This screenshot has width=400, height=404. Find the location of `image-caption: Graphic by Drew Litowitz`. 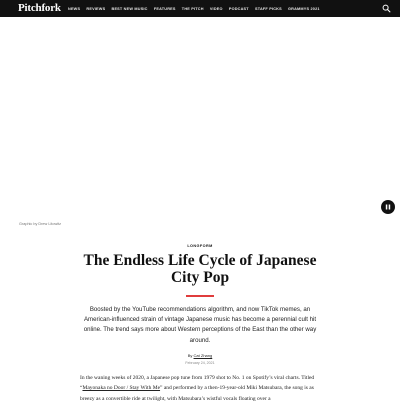

image-caption: Graphic by Drew Litowitz is located at coordinates (40, 224).